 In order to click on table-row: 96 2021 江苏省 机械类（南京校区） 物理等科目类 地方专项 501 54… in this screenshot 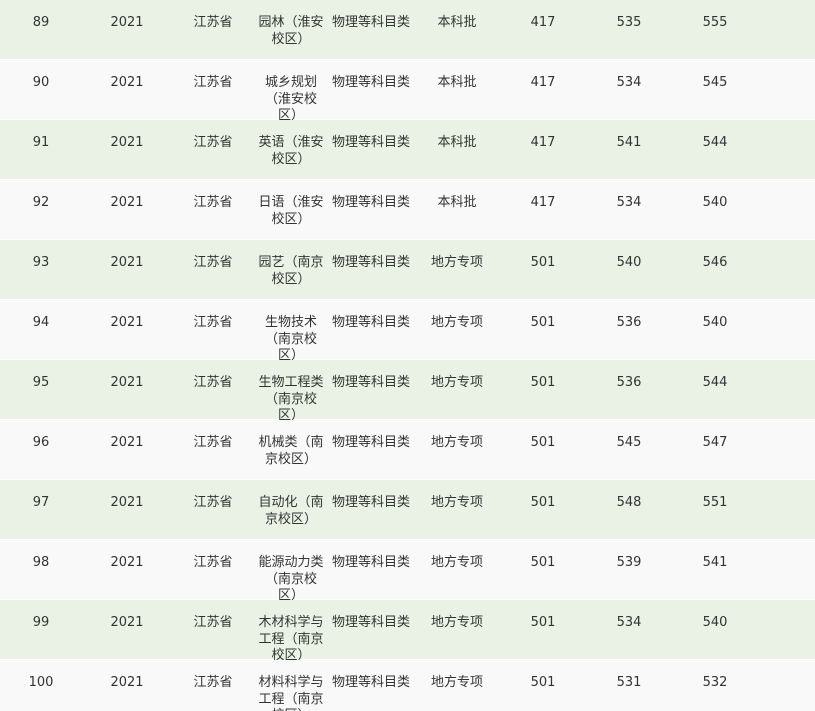, I will do `click(407, 450)`.